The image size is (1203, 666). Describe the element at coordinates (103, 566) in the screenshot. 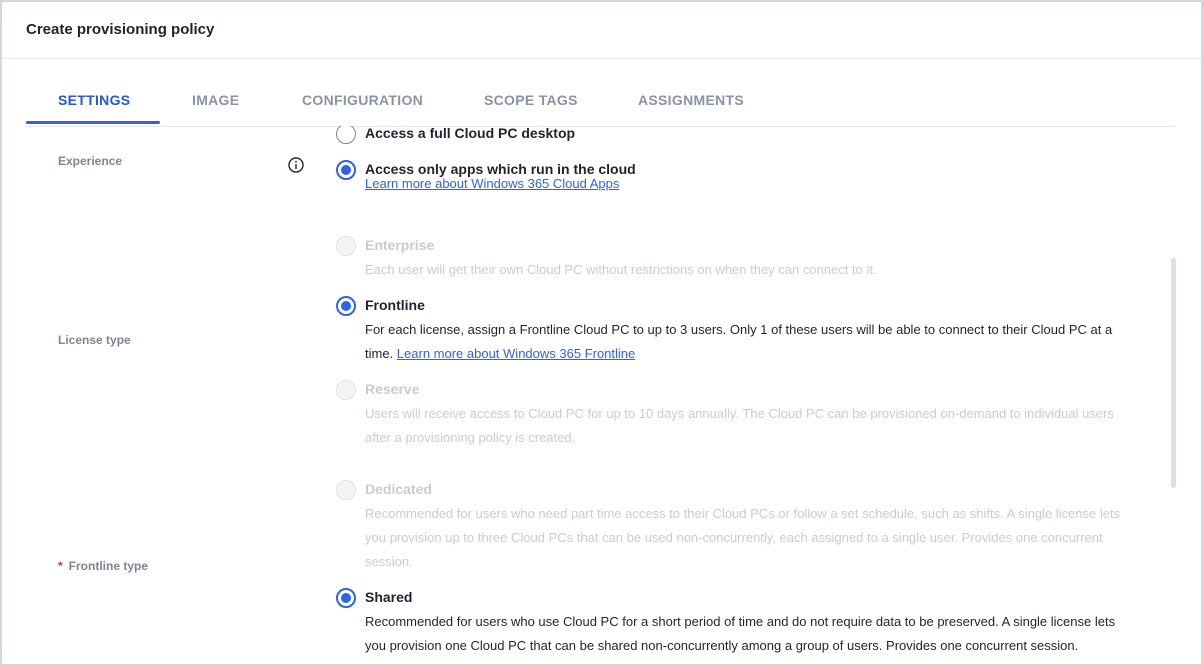

I see `frontline-type-label: * Frontline type` at that location.